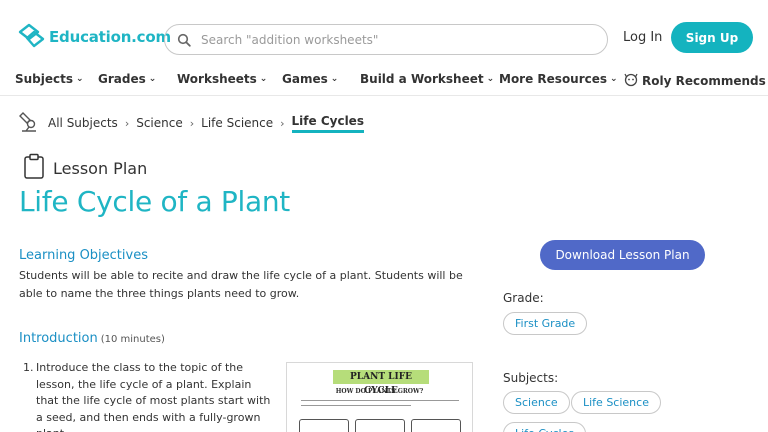  Describe the element at coordinates (237, 123) in the screenshot. I see `breadcrumb-life-science: Life Science` at that location.